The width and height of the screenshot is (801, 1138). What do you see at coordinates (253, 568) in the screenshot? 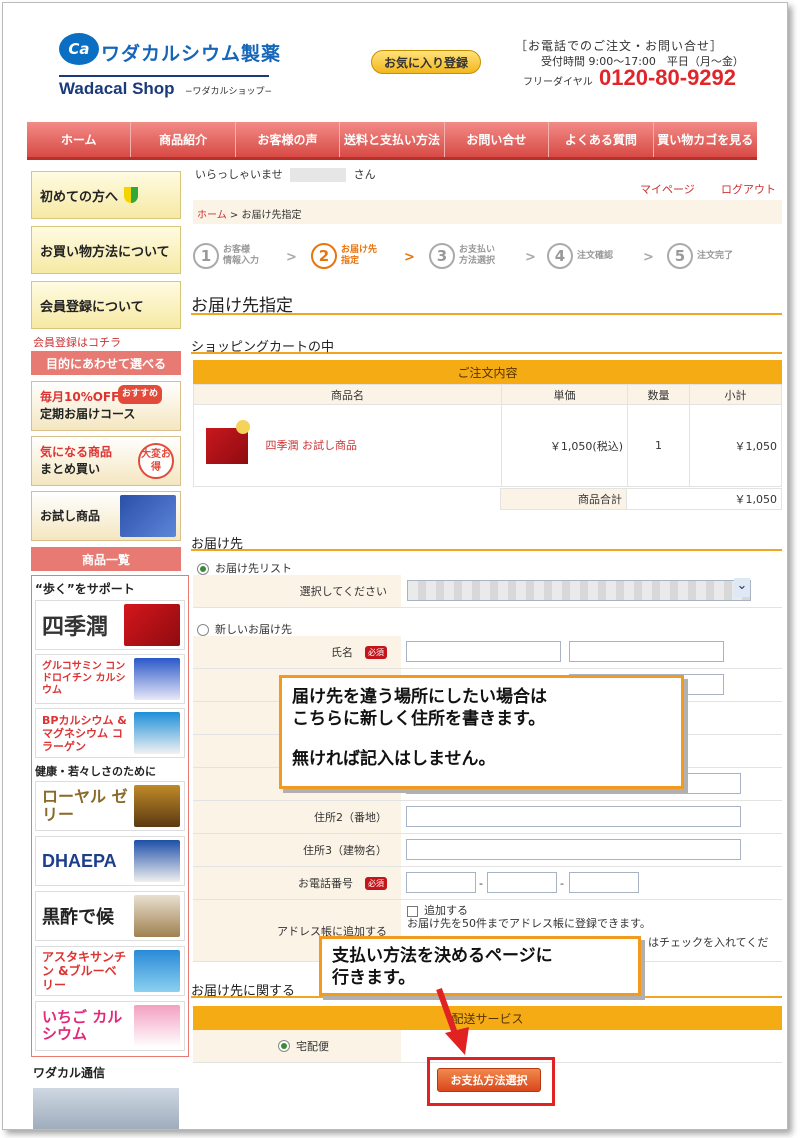
I see `dest-list-label: お届け先リスト` at bounding box center [253, 568].